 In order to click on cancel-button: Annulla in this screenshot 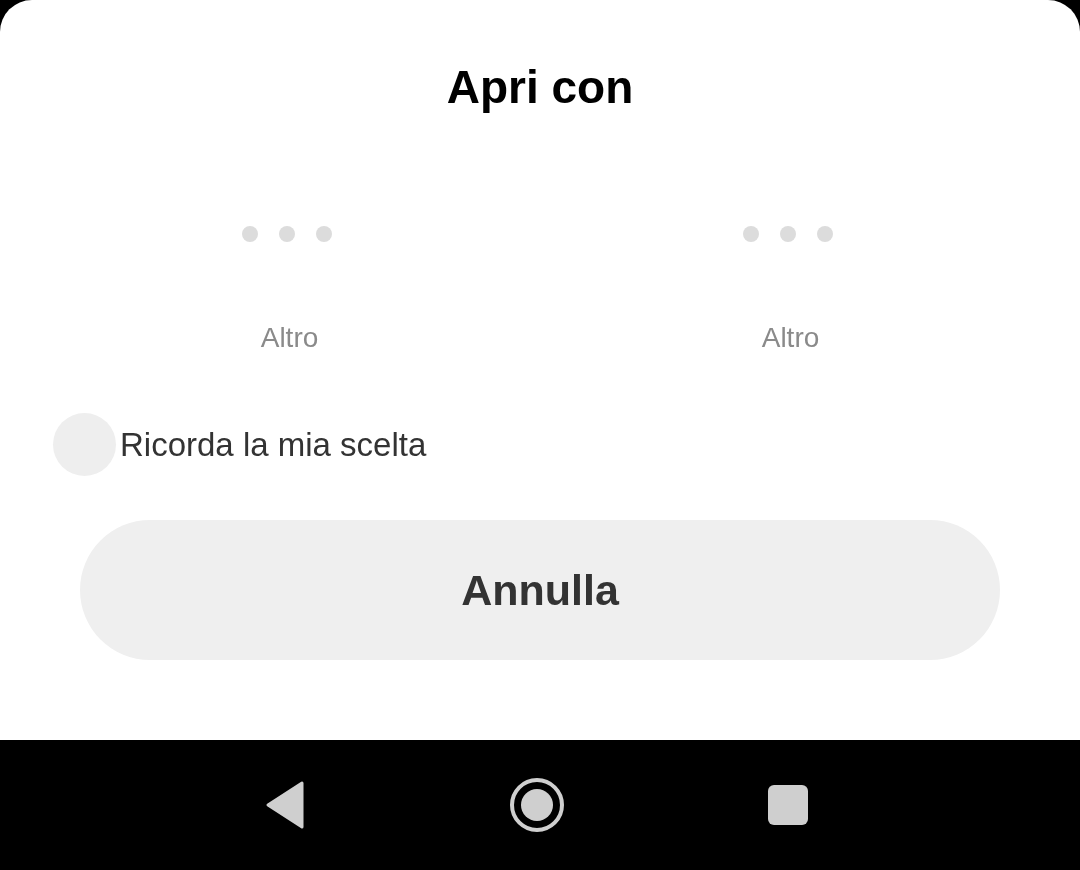, I will do `click(540, 590)`.